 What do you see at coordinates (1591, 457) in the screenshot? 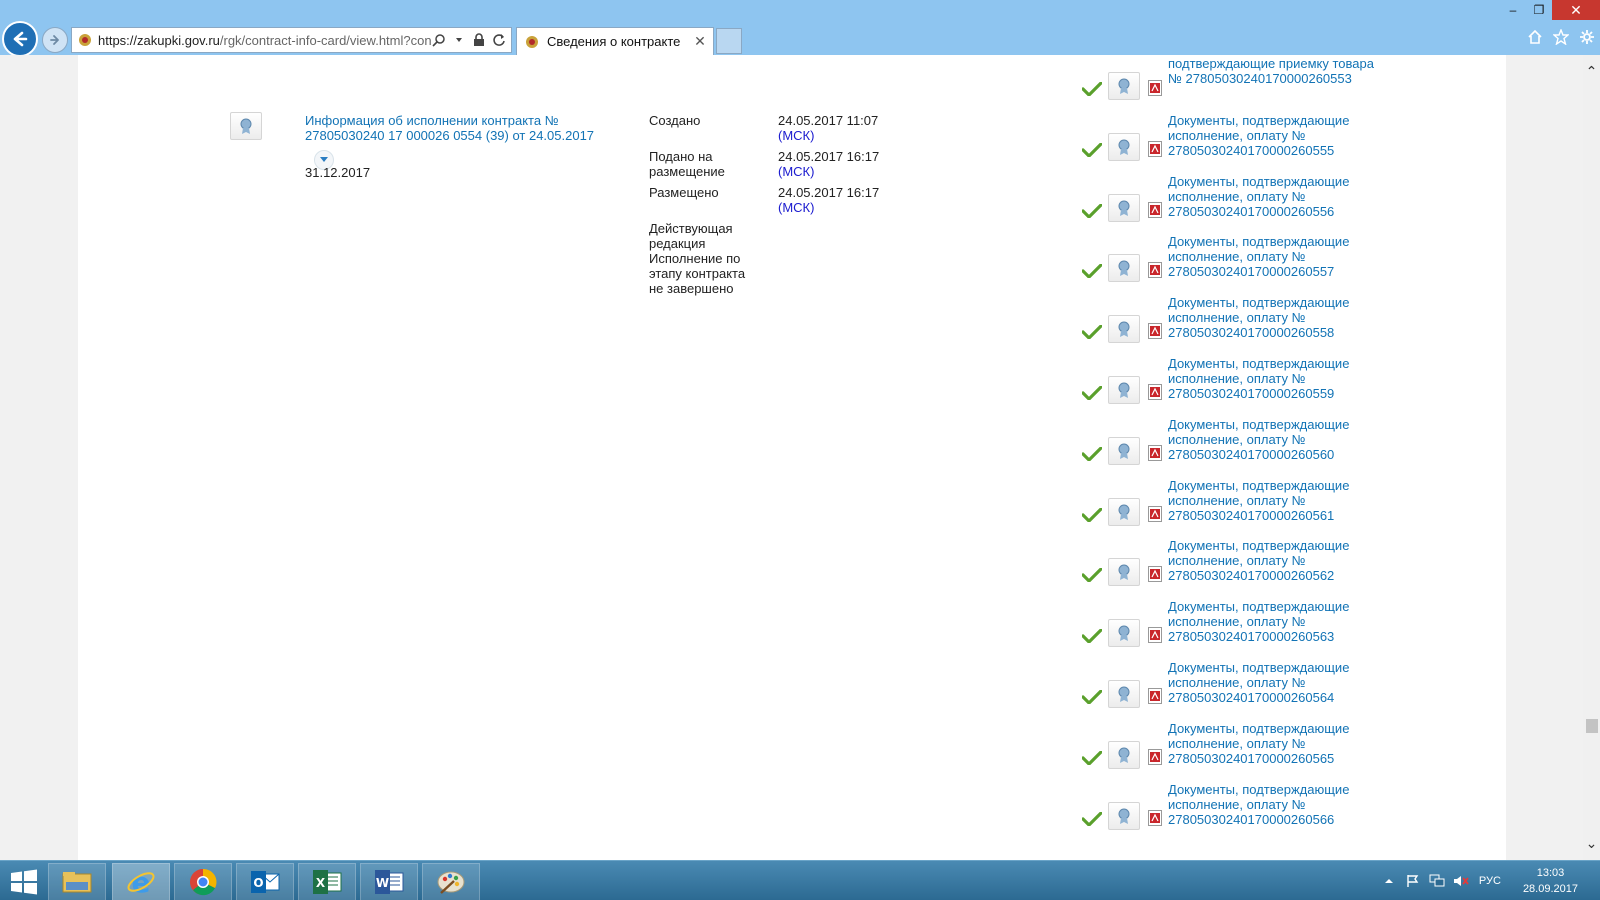
I see `vertical-scrollbar: ⌃ ⌄` at bounding box center [1591, 457].